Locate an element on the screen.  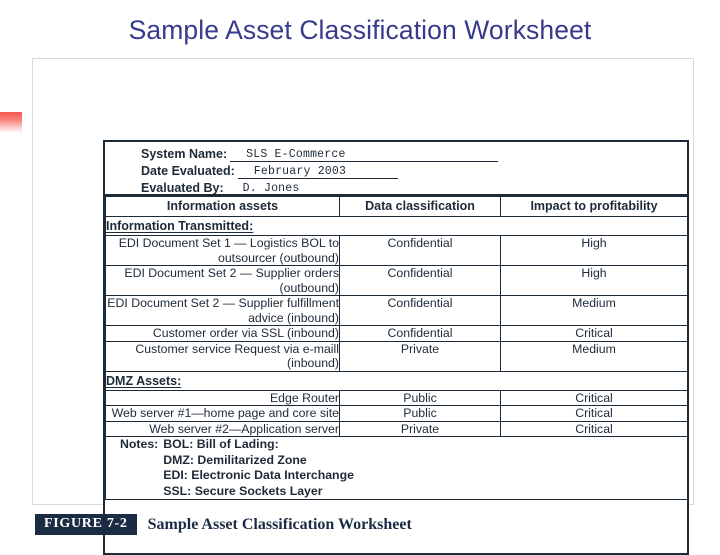
system-name-value: SLS E-Commerce is located at coordinates (296, 154).